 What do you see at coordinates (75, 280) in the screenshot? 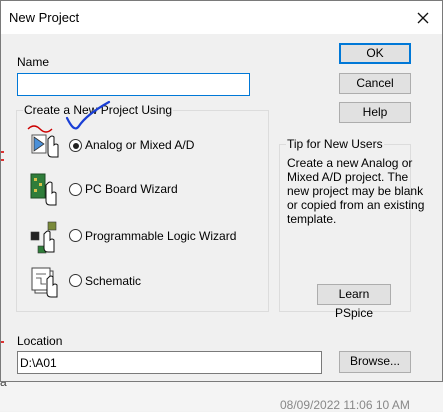
I see `option-schematic-radio` at bounding box center [75, 280].